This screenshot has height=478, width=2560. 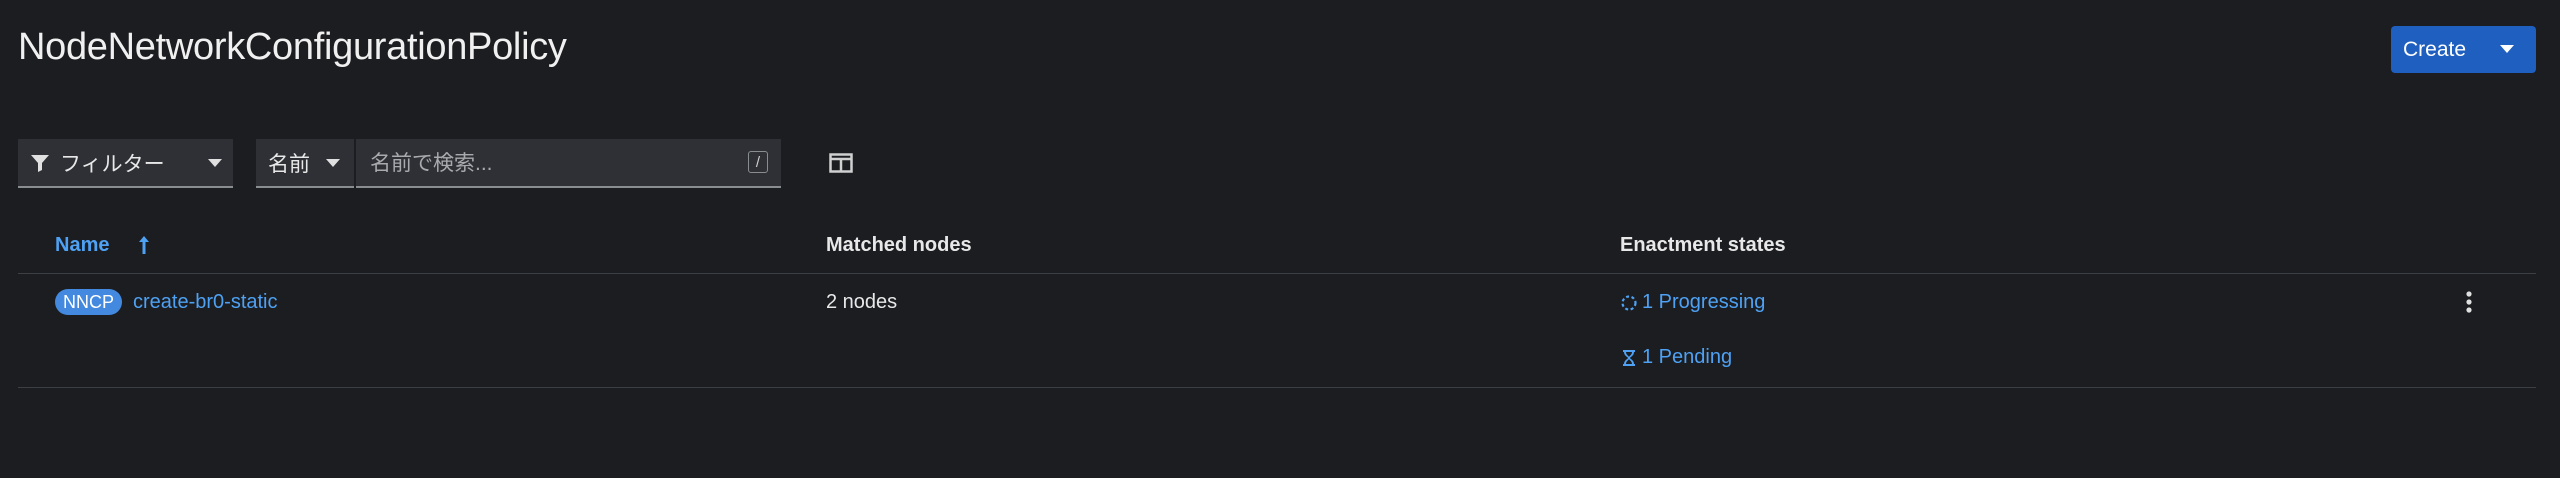 I want to click on attribute-select: 名前, so click(x=305, y=163).